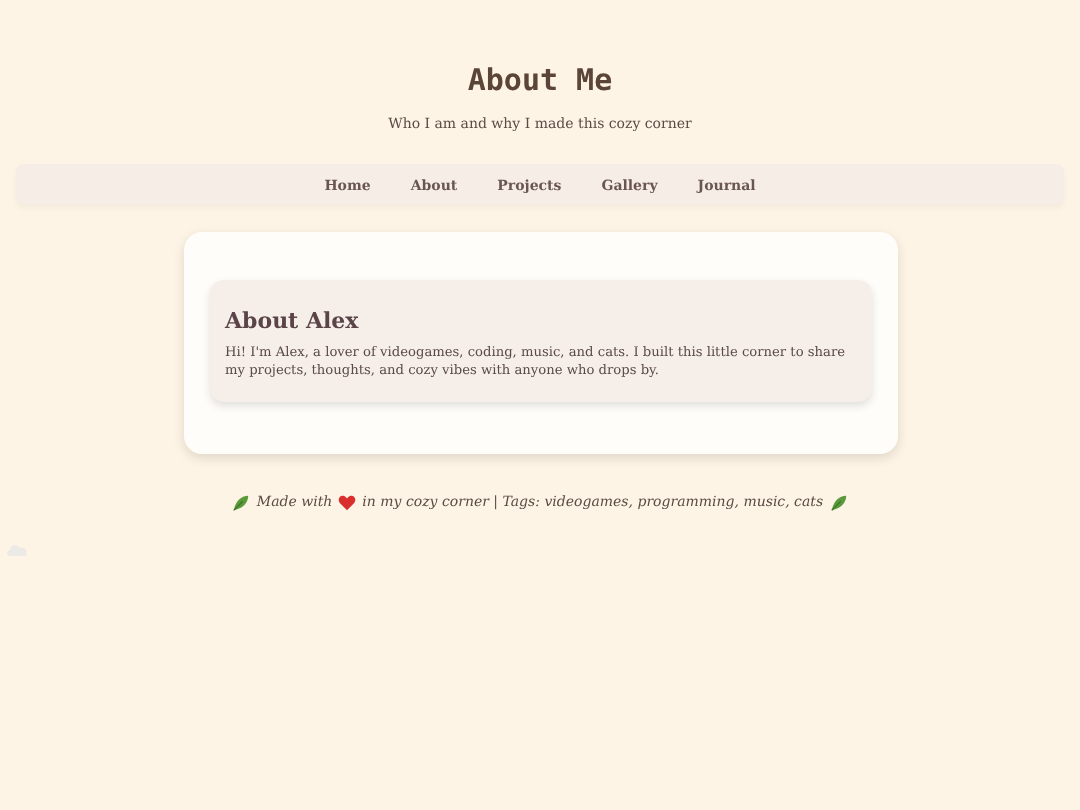 The height and width of the screenshot is (810, 1080). What do you see at coordinates (293, 321) in the screenshot?
I see `section-heading: About Alex` at bounding box center [293, 321].